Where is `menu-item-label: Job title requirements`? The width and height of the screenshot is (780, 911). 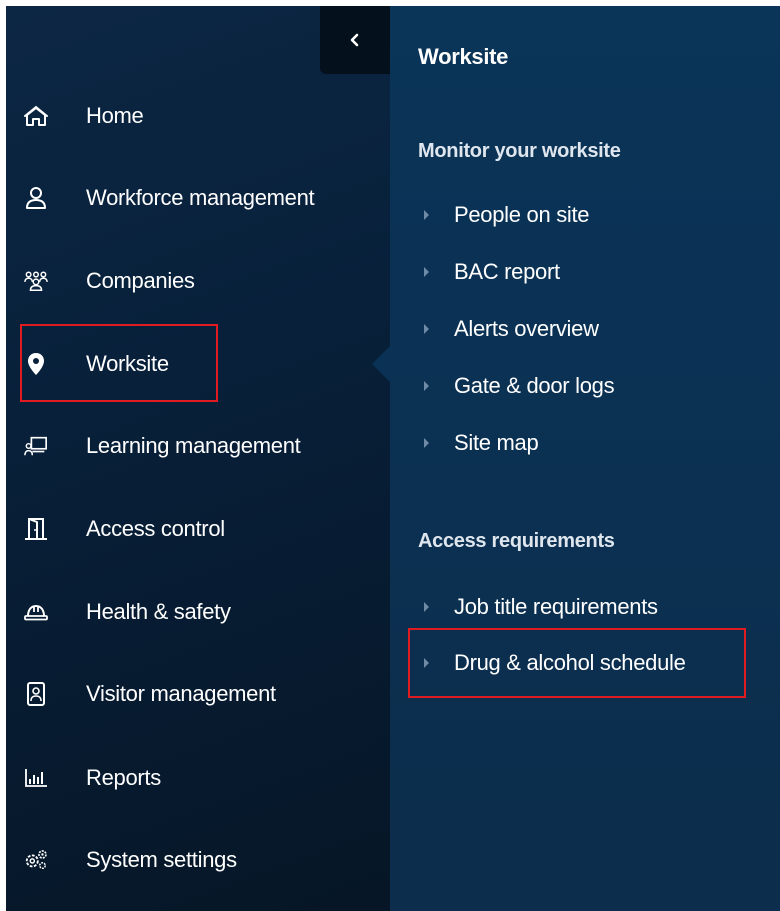
menu-item-label: Job title requirements is located at coordinates (556, 606).